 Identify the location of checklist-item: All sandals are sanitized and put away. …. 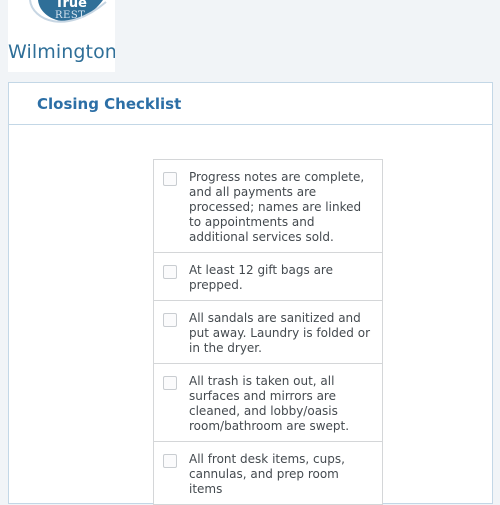
(268, 331).